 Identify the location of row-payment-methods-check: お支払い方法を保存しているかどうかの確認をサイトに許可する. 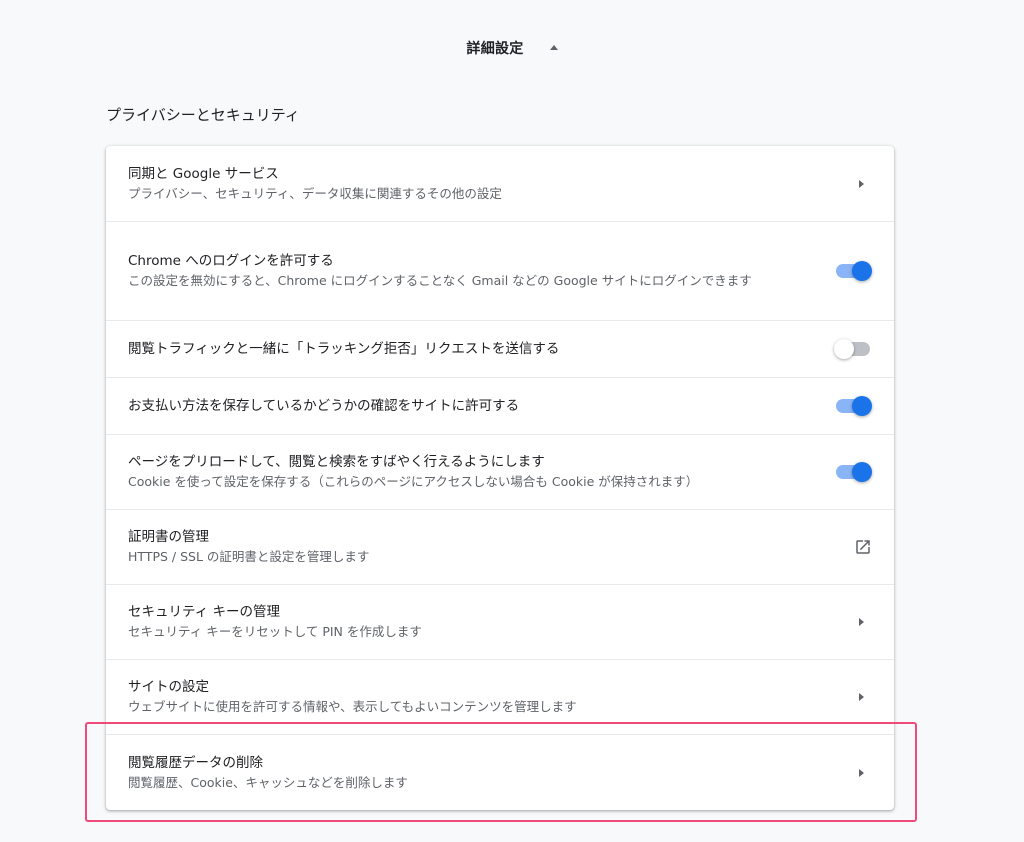
(500, 405).